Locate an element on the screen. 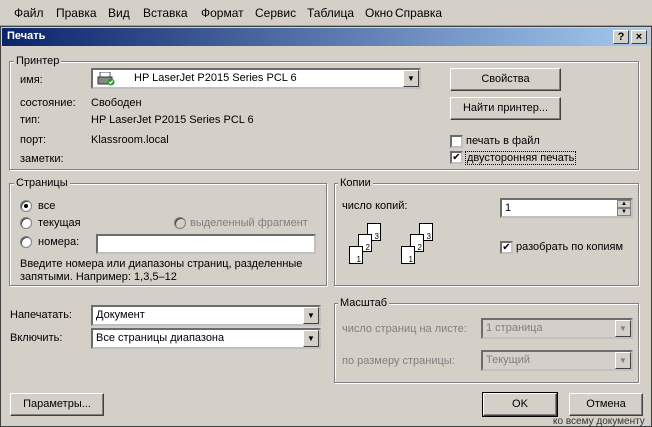 Image resolution: width=652 pixels, height=427 pixels. copies-count-input: 1 ▲ ▼ is located at coordinates (566, 208).